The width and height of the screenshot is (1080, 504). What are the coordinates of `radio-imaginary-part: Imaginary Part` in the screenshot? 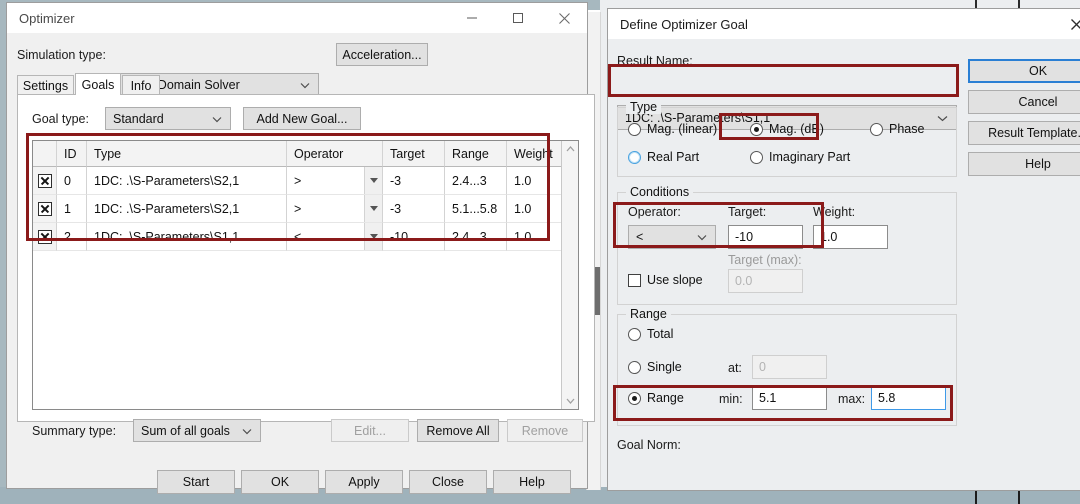 It's located at (800, 157).